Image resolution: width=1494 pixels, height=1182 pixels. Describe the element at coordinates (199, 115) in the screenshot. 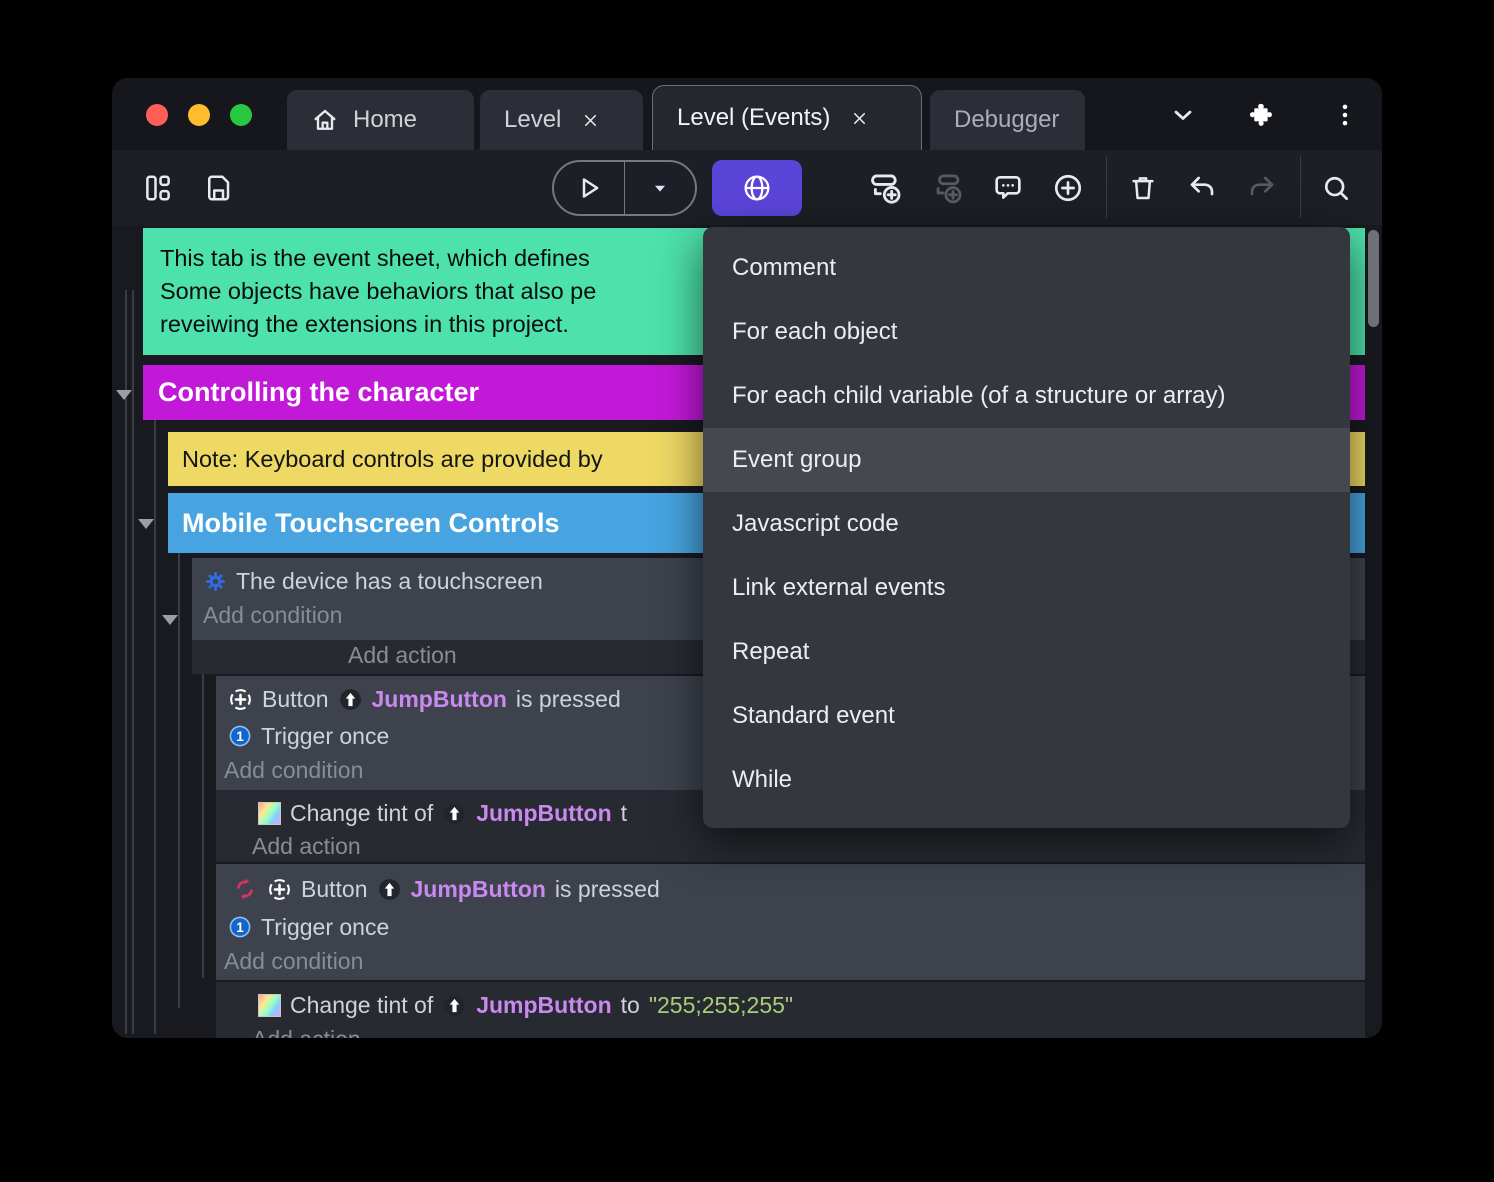

I see `traffic-minimize-button` at that location.